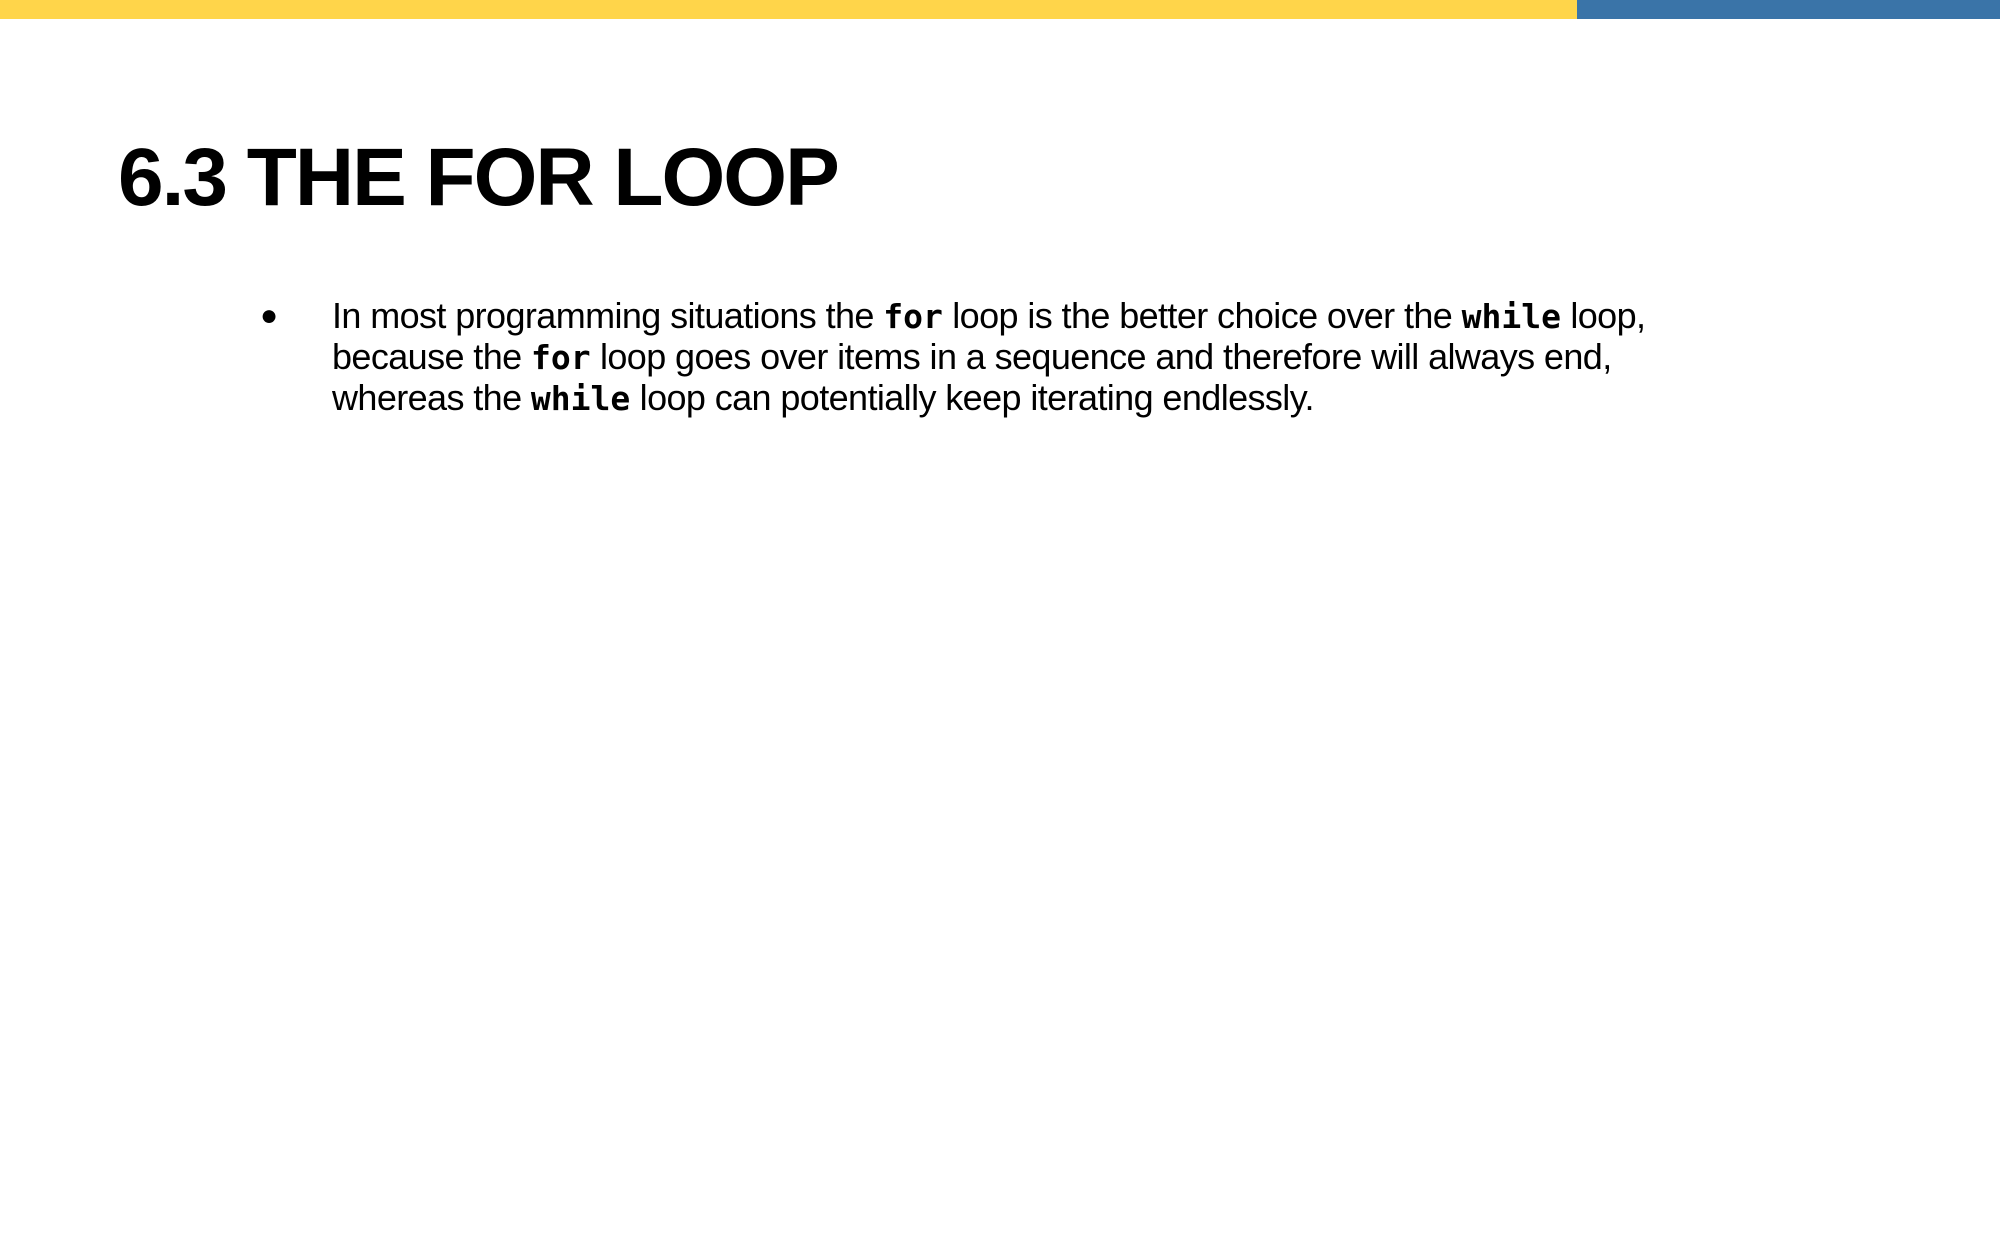 The height and width of the screenshot is (1250, 2000). I want to click on top-bar-blue-segment, so click(1788, 9).